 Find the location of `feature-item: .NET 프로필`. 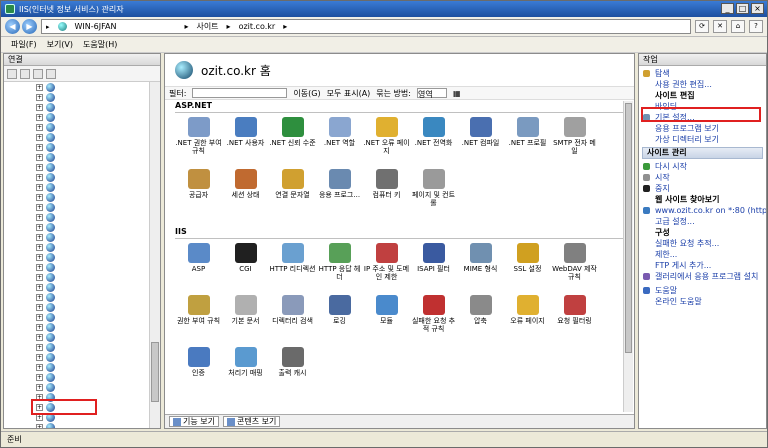

feature-item: .NET 프로필 is located at coordinates (527, 143).